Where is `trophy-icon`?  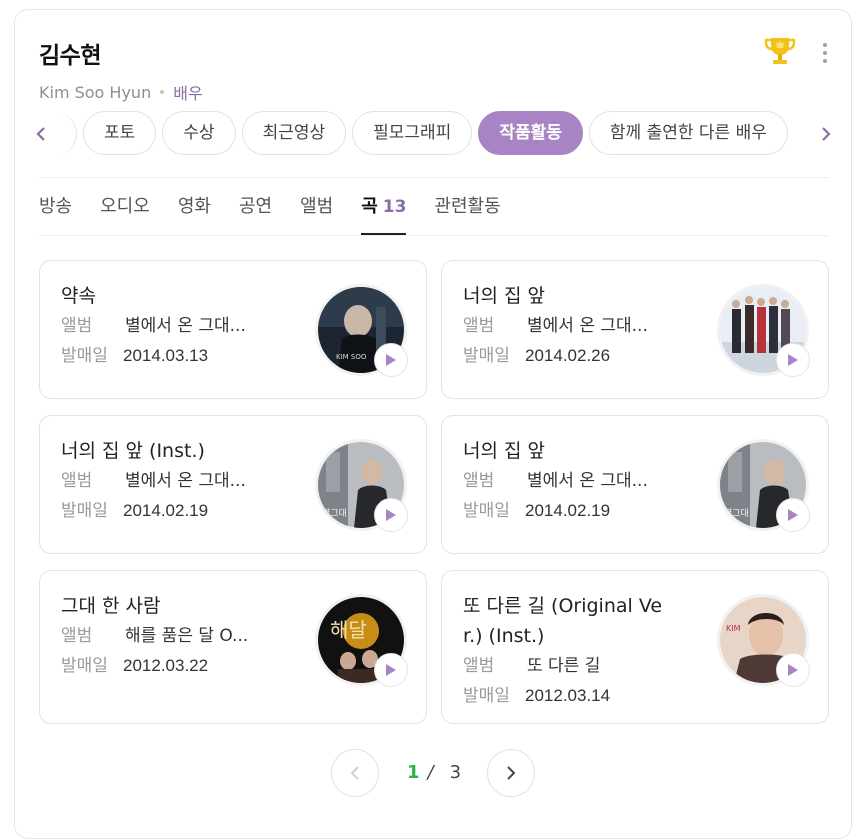 trophy-icon is located at coordinates (780, 51).